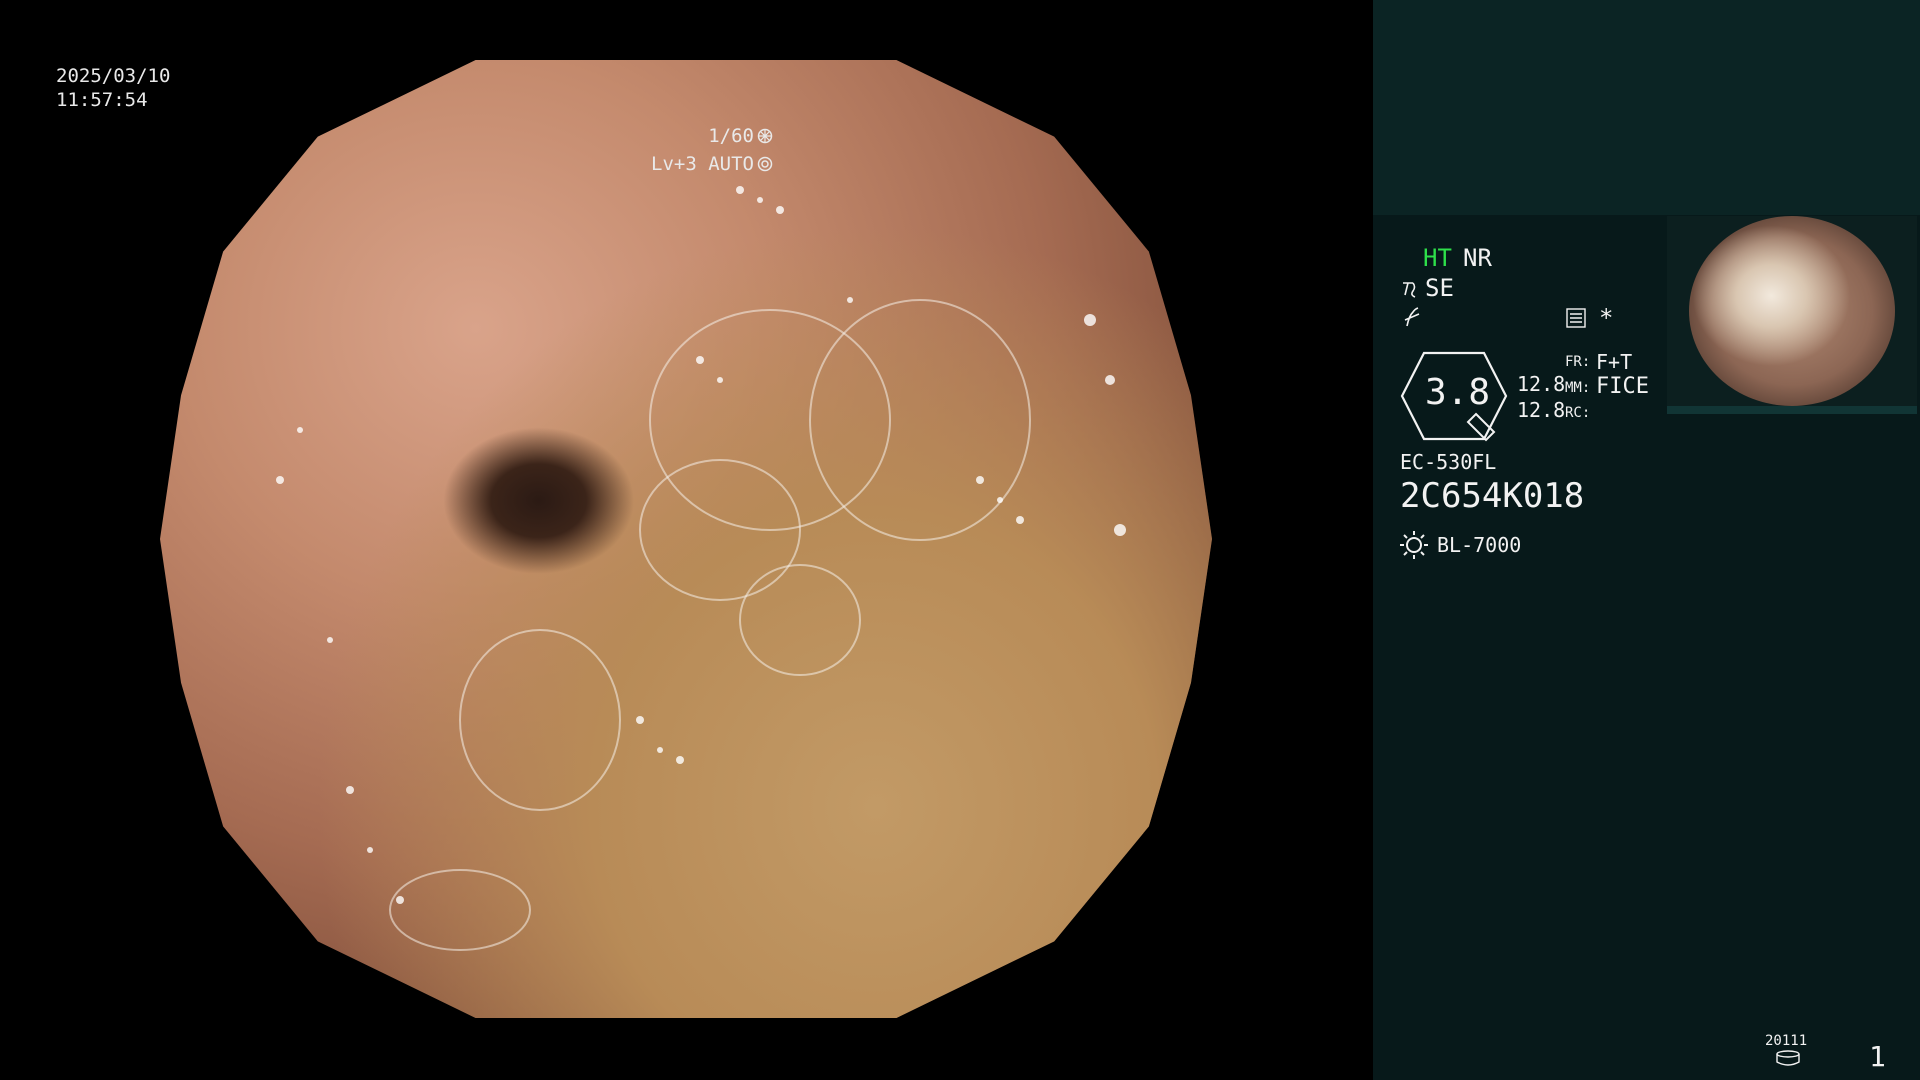 The image size is (1920, 1080). What do you see at coordinates (1492, 496) in the screenshot?
I see `scope-serial: 2C654K018` at bounding box center [1492, 496].